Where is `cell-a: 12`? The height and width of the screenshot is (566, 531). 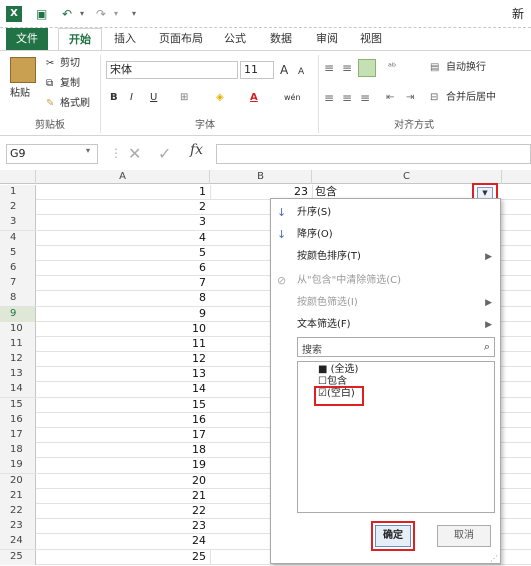 cell-a: 12 is located at coordinates (123, 359).